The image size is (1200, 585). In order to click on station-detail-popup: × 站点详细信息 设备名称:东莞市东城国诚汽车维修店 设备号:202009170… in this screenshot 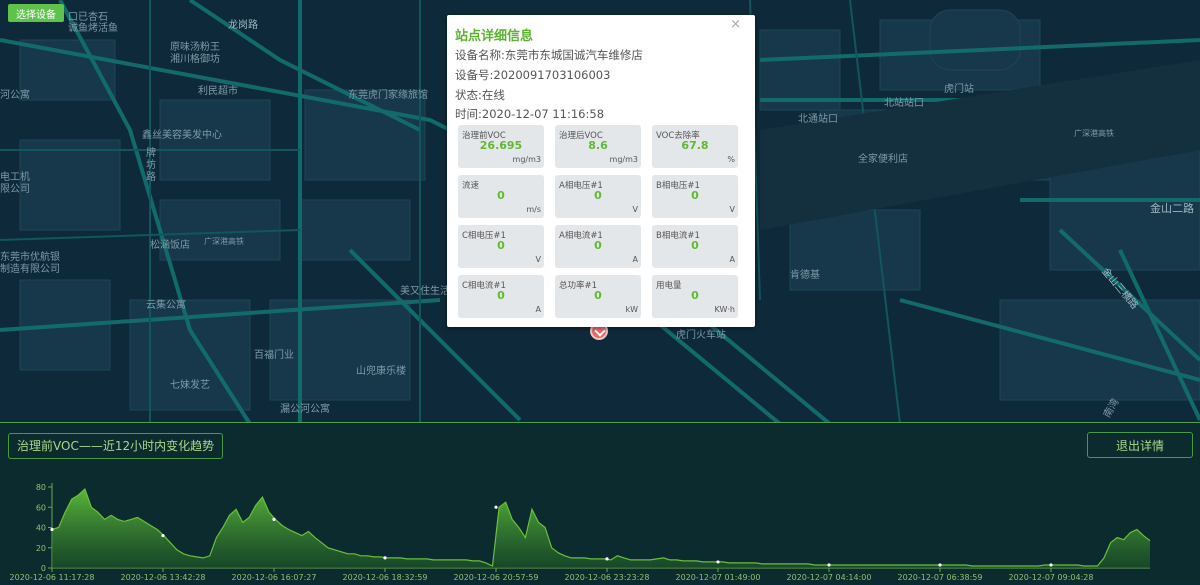, I will do `click(601, 171)`.